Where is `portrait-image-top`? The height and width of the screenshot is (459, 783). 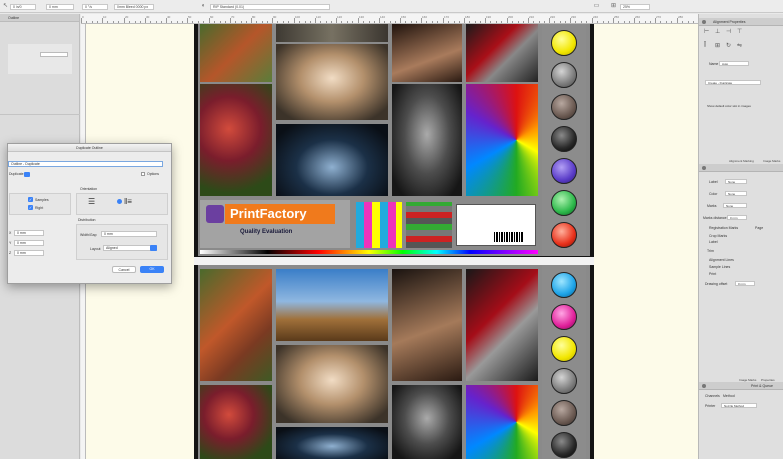
portrait-image-top is located at coordinates (236, 53).